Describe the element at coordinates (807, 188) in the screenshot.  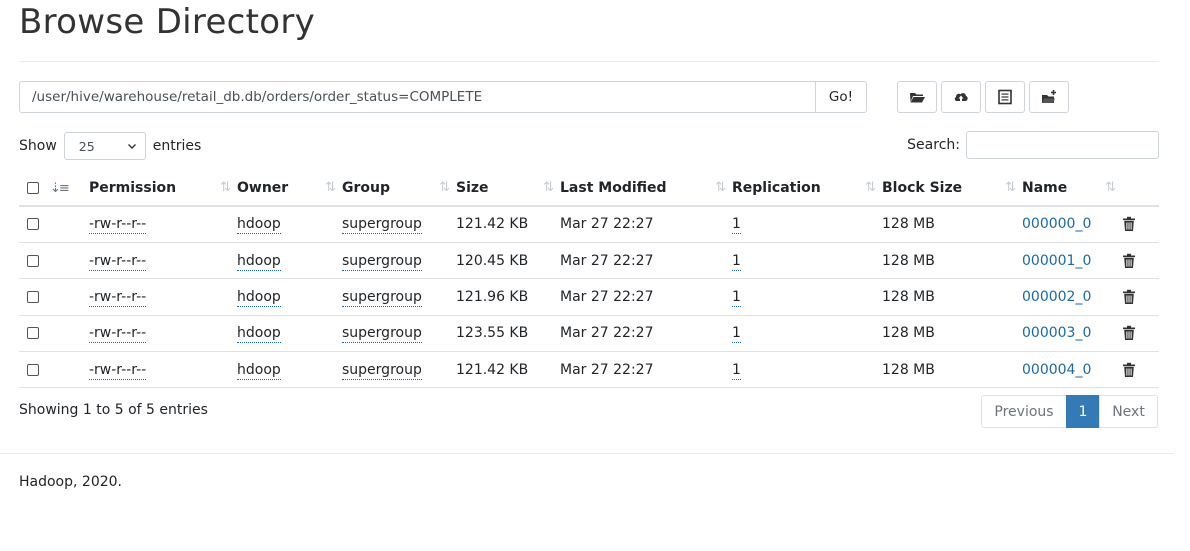
I see `column-header-replication: Replication ⇅` at that location.